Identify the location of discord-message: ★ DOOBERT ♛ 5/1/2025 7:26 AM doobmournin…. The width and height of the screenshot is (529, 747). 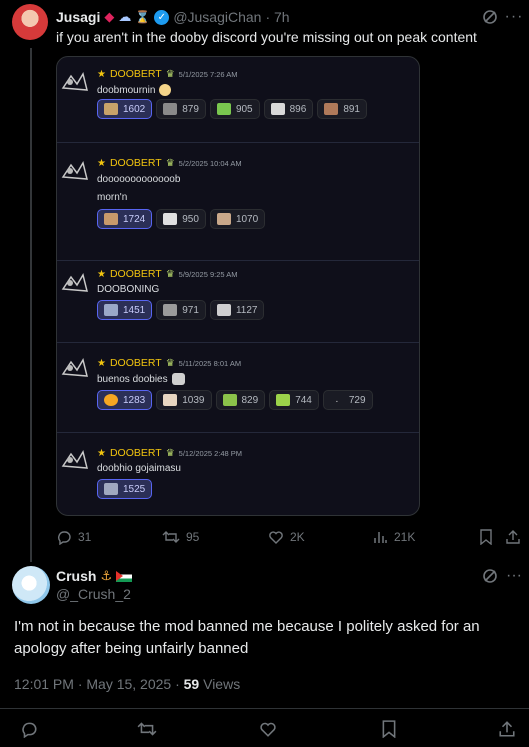
(238, 100).